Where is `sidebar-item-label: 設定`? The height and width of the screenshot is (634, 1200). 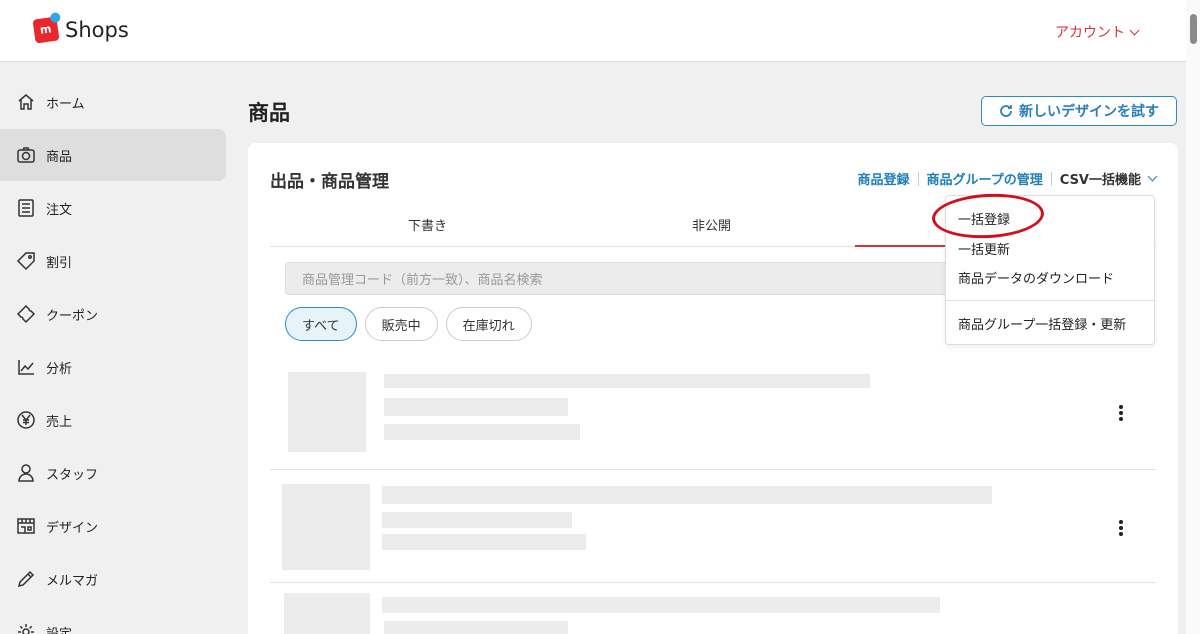
sidebar-item-label: 設定 is located at coordinates (59, 630).